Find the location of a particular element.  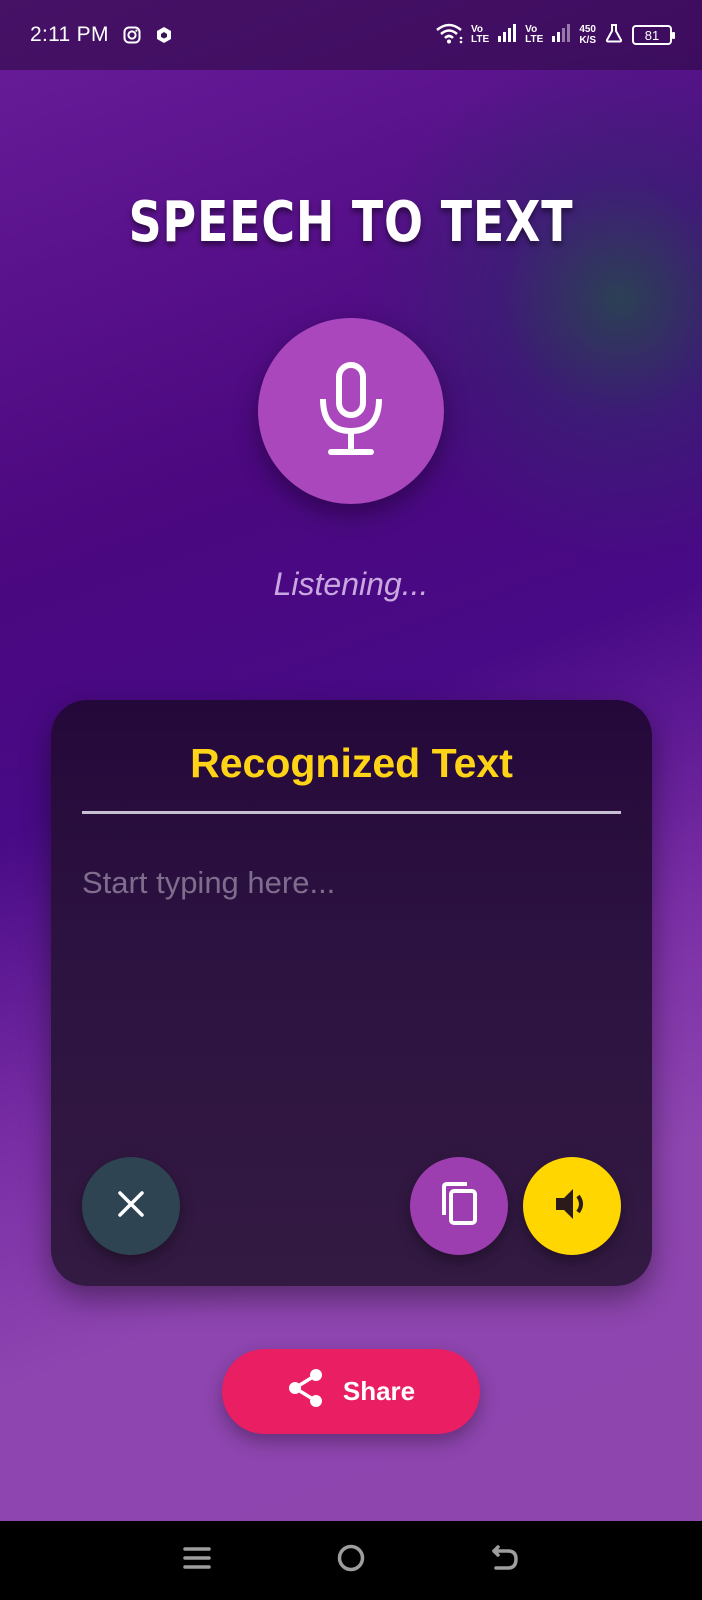

copy-button is located at coordinates (459, 1206).